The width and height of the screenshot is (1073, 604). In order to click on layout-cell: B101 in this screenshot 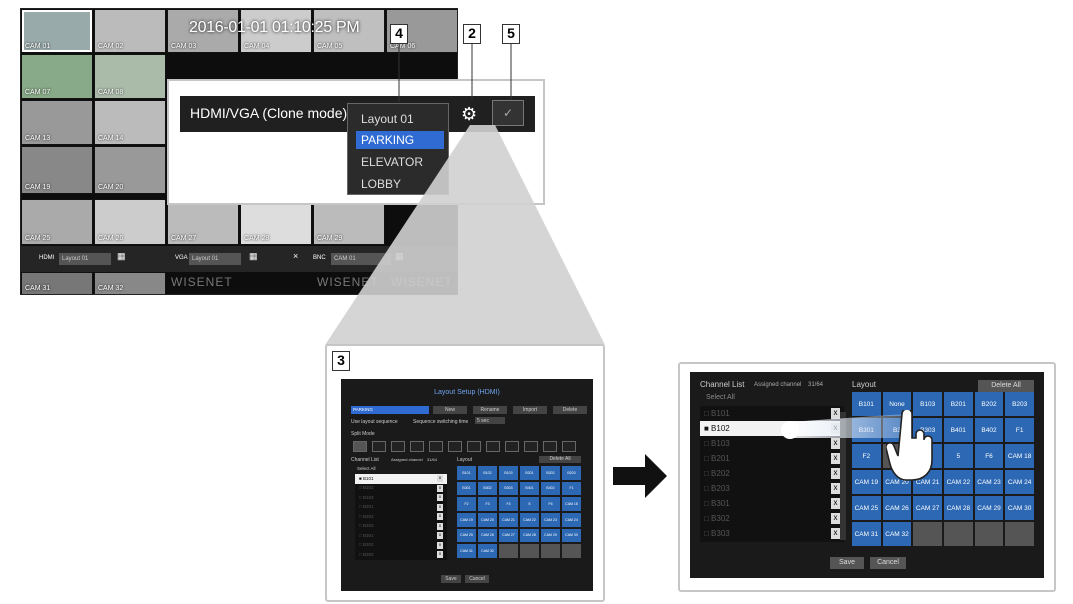, I will do `click(466, 473)`.